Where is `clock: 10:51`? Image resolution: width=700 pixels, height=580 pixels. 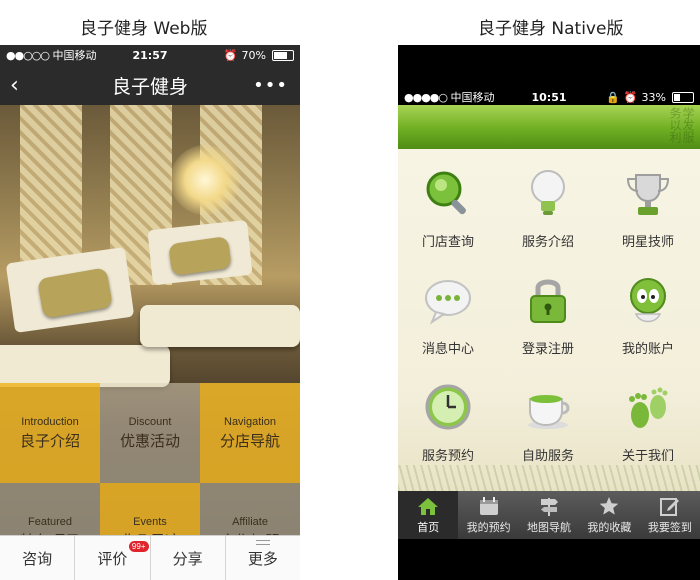 clock: 10:51 is located at coordinates (549, 97).